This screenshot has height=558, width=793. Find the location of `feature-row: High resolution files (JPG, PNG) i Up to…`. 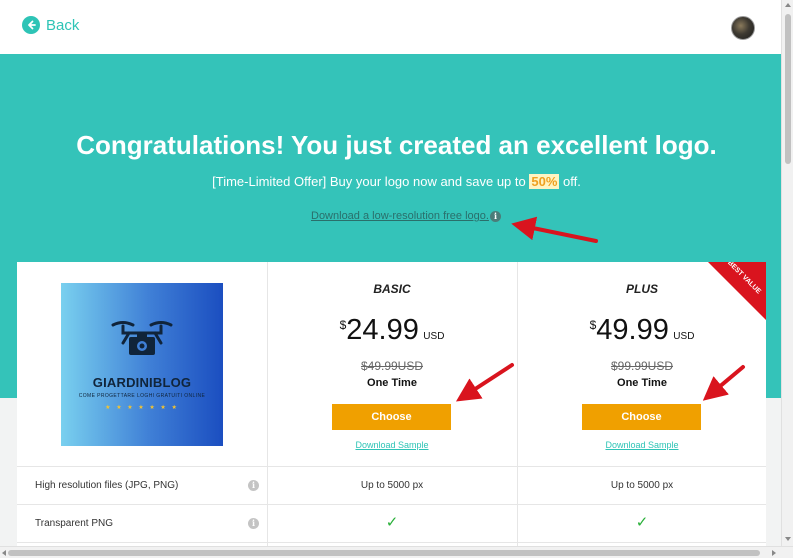

feature-row: High resolution files (JPG, PNG) i Up to… is located at coordinates (391, 485).